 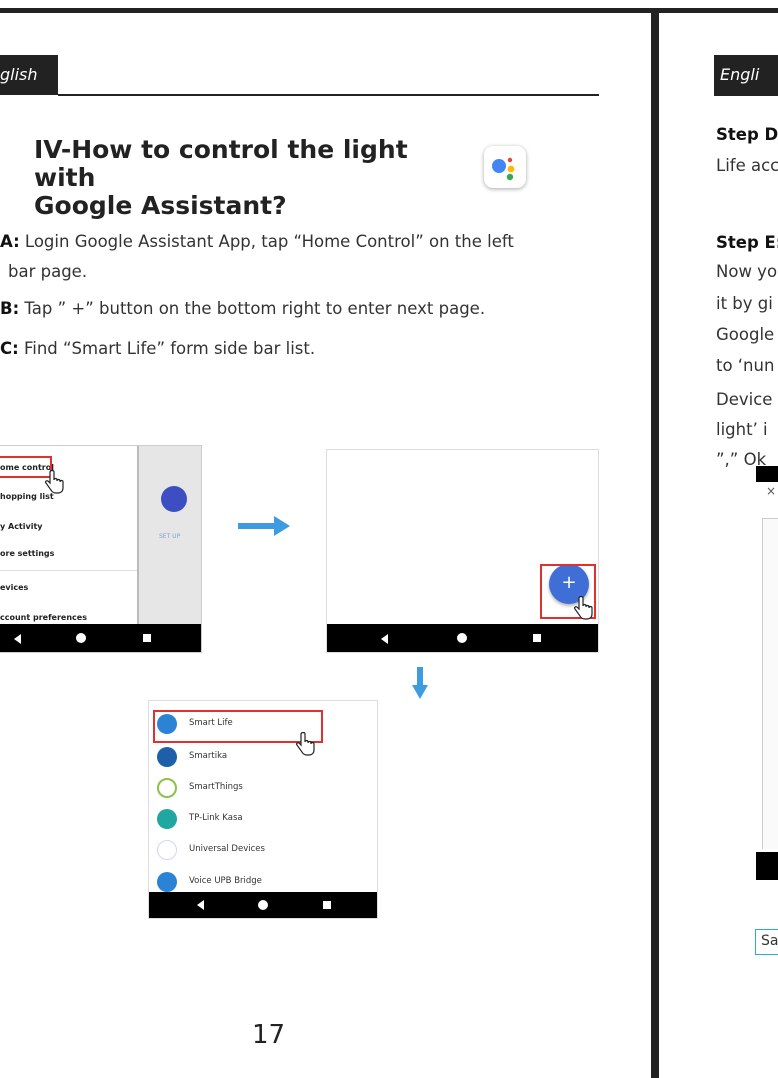 What do you see at coordinates (43, 617) in the screenshot?
I see `menu-item-account-preferences: ccount preferences` at bounding box center [43, 617].